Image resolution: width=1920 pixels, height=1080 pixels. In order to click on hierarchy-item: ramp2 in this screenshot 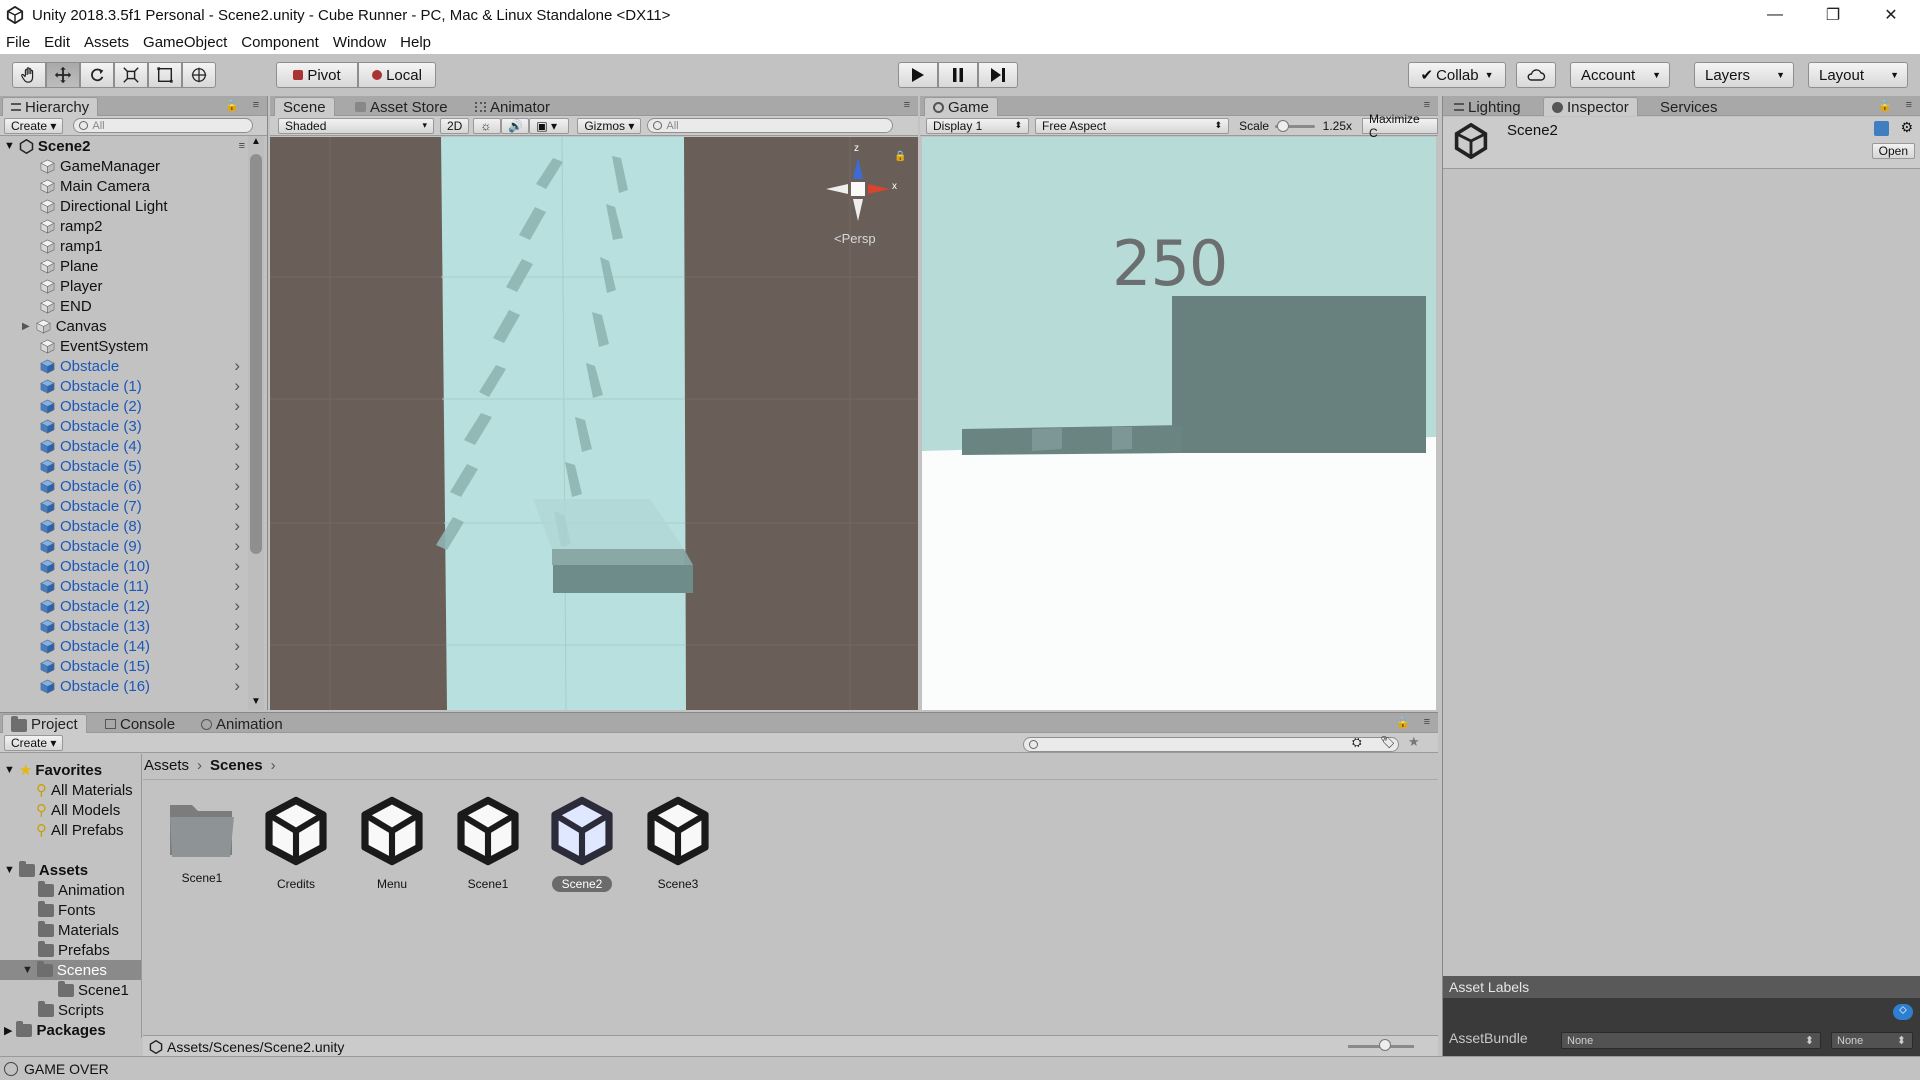, I will do `click(144, 226)`.